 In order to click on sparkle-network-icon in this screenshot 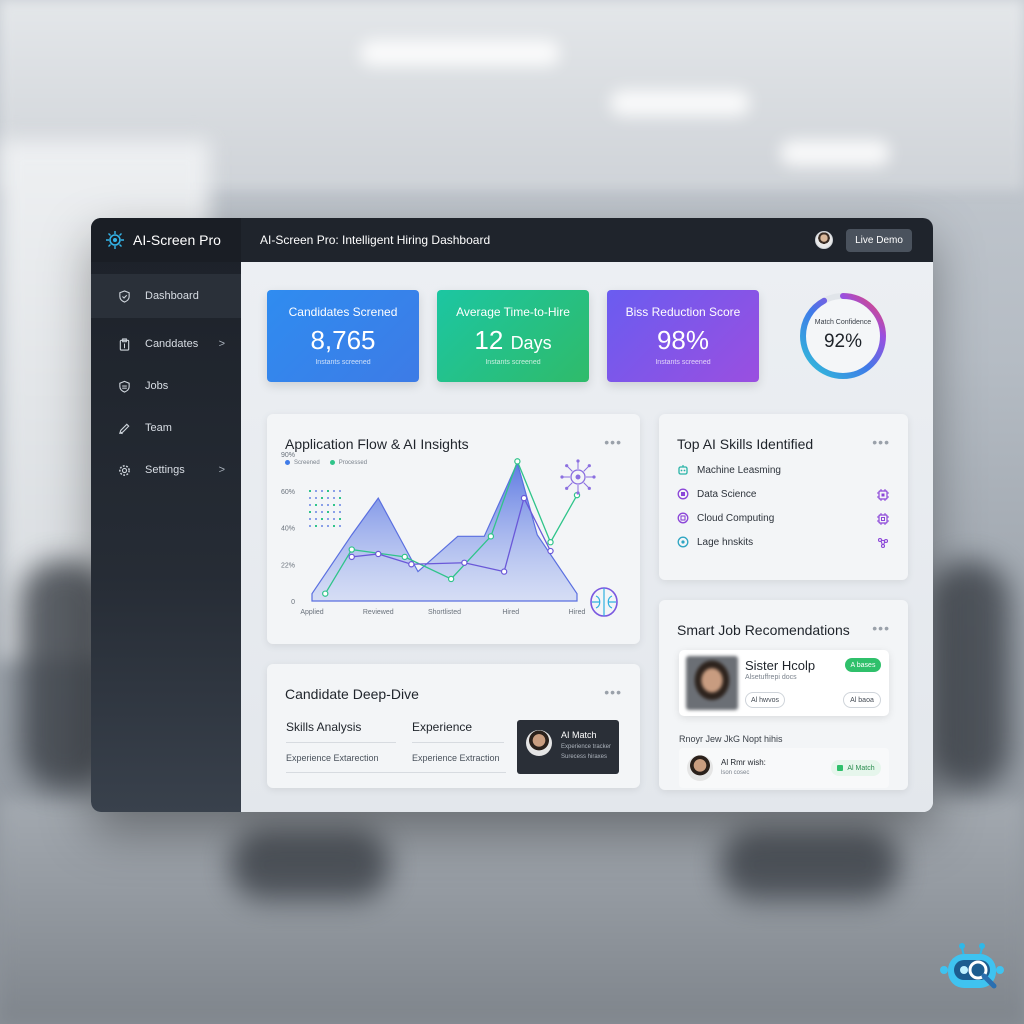, I will do `click(883, 543)`.